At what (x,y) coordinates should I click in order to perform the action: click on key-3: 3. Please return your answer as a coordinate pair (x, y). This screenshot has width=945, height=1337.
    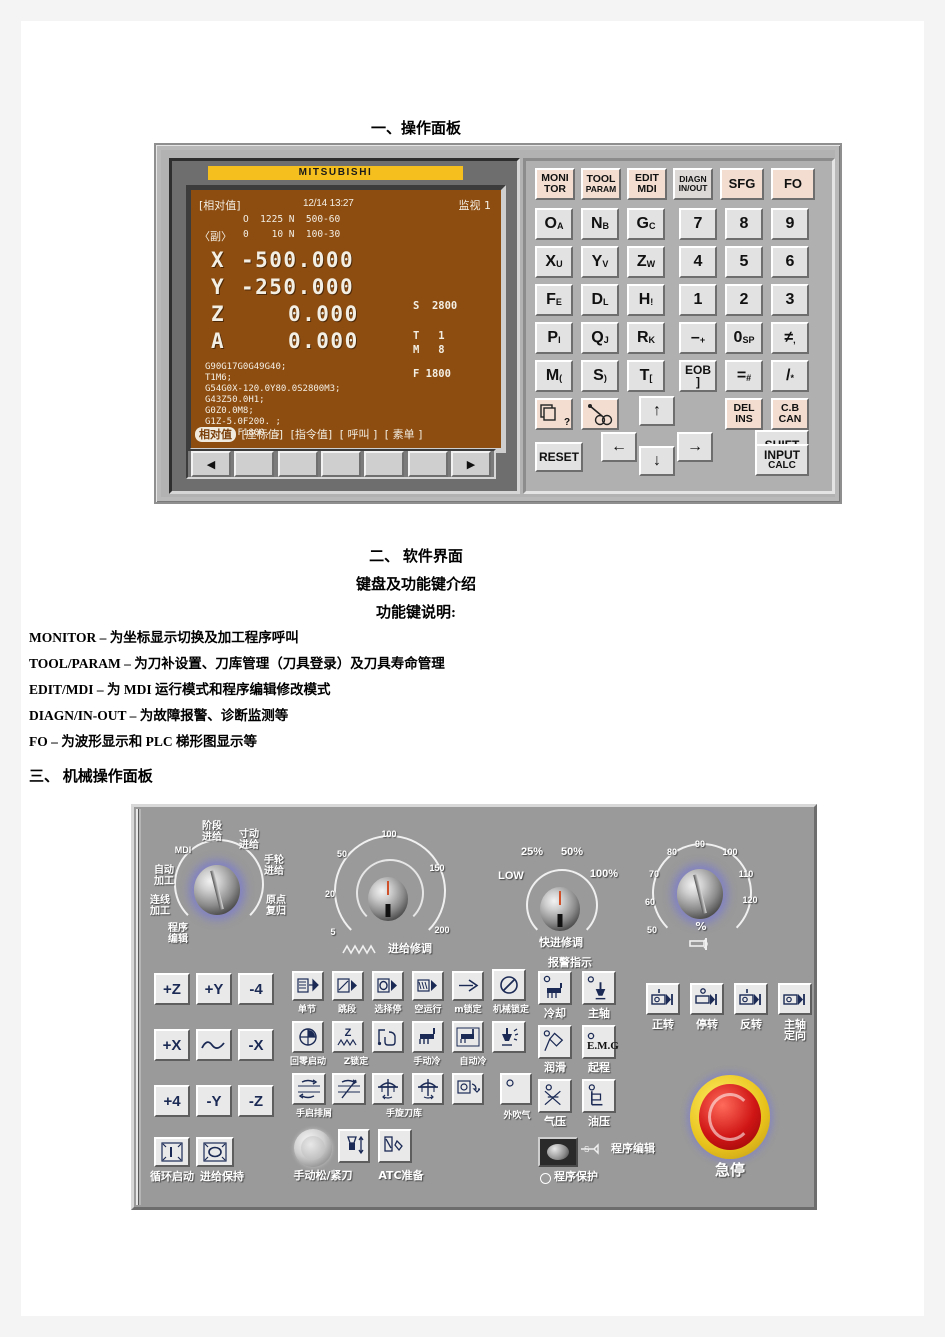
    Looking at the image, I should click on (790, 300).